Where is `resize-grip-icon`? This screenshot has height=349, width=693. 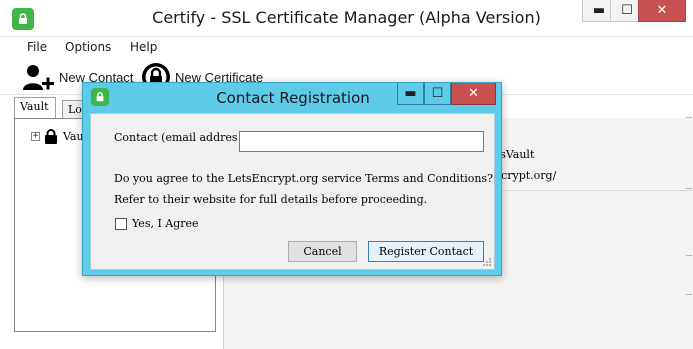
resize-grip-icon is located at coordinates (487, 262).